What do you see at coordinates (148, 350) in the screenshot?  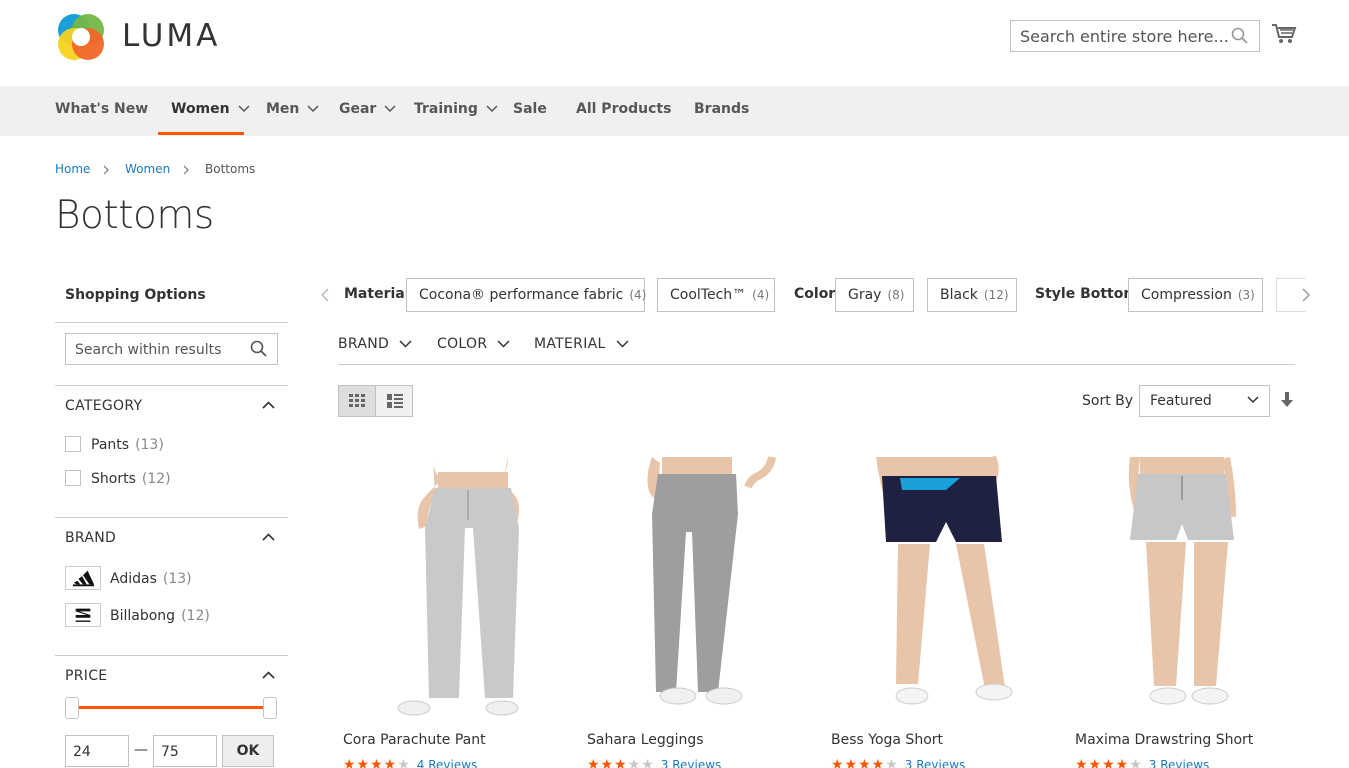 I see `sidebar-search-placeholder: Search within results` at bounding box center [148, 350].